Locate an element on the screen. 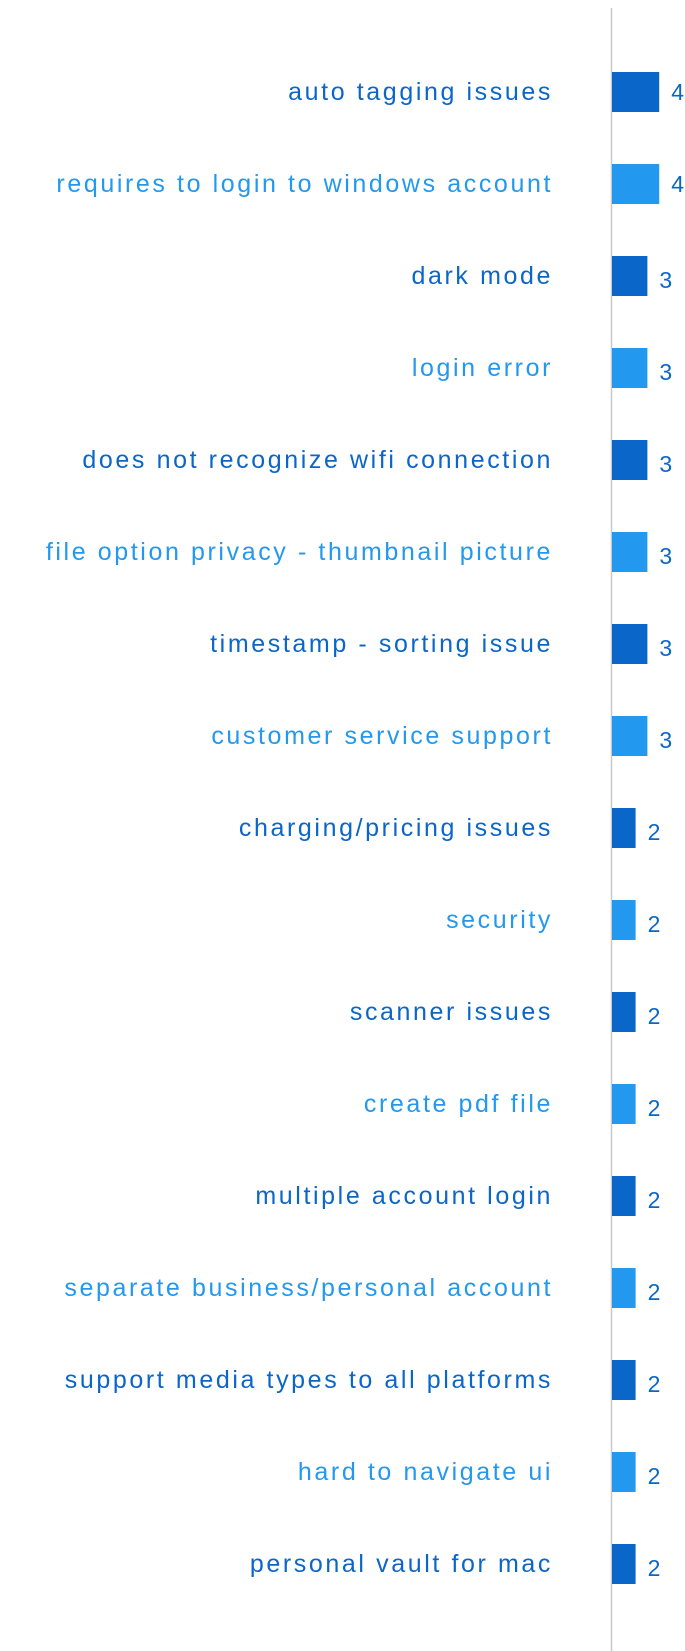  category-label: multiple account login is located at coordinates (404, 1196).